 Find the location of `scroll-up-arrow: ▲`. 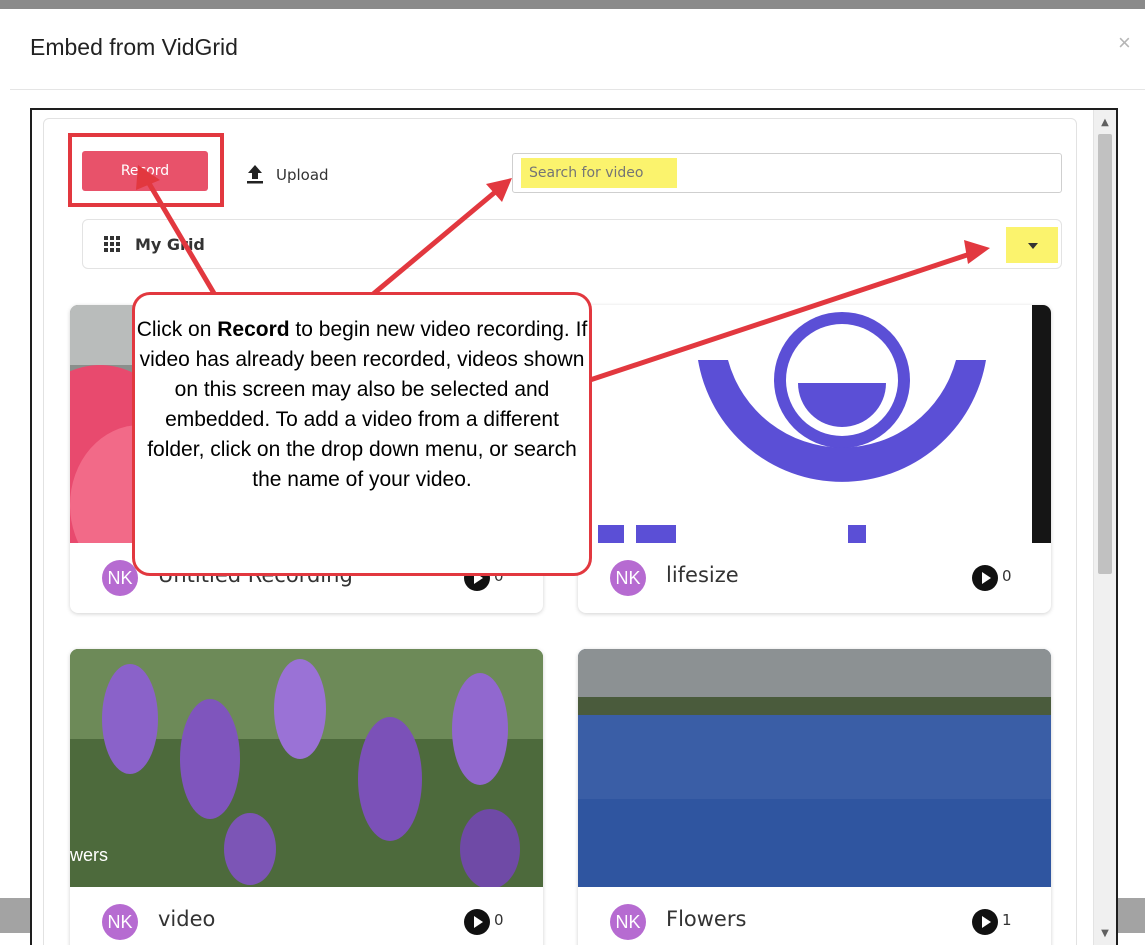

scroll-up-arrow: ▲ is located at coordinates (1105, 123).